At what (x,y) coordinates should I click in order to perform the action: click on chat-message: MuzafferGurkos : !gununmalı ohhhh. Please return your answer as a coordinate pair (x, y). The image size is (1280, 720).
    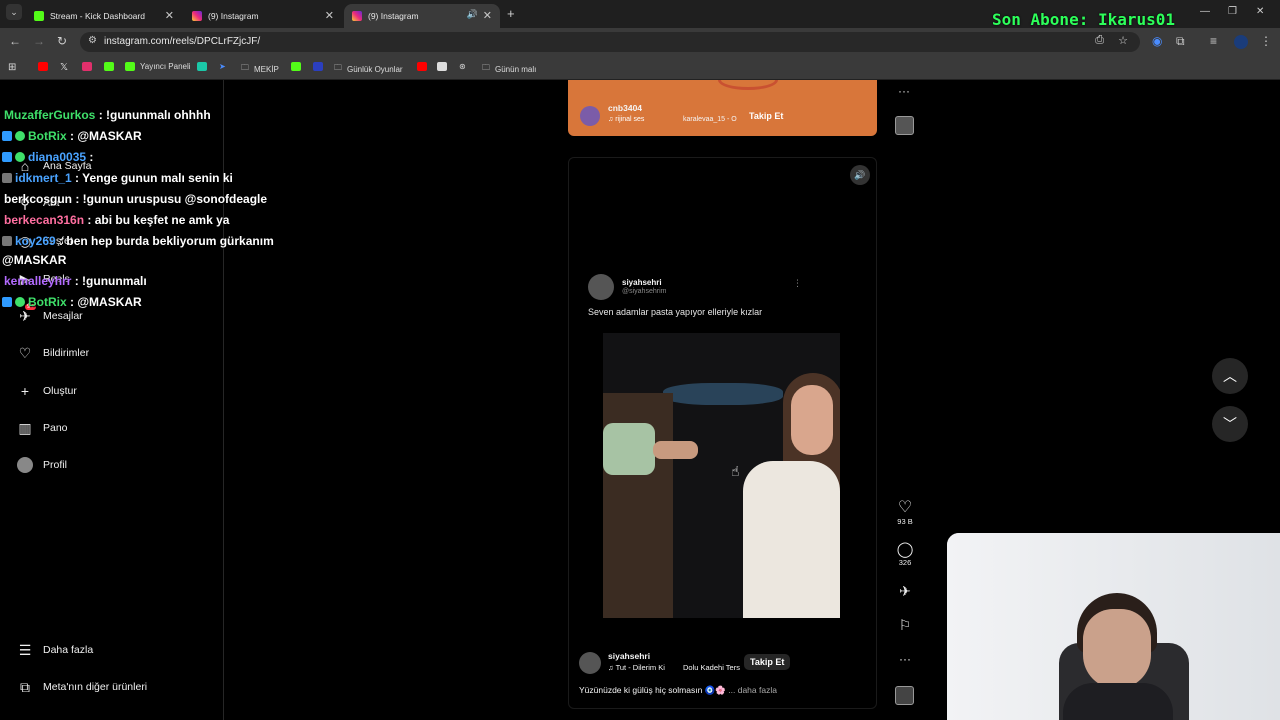
    Looking at the image, I should click on (107, 115).